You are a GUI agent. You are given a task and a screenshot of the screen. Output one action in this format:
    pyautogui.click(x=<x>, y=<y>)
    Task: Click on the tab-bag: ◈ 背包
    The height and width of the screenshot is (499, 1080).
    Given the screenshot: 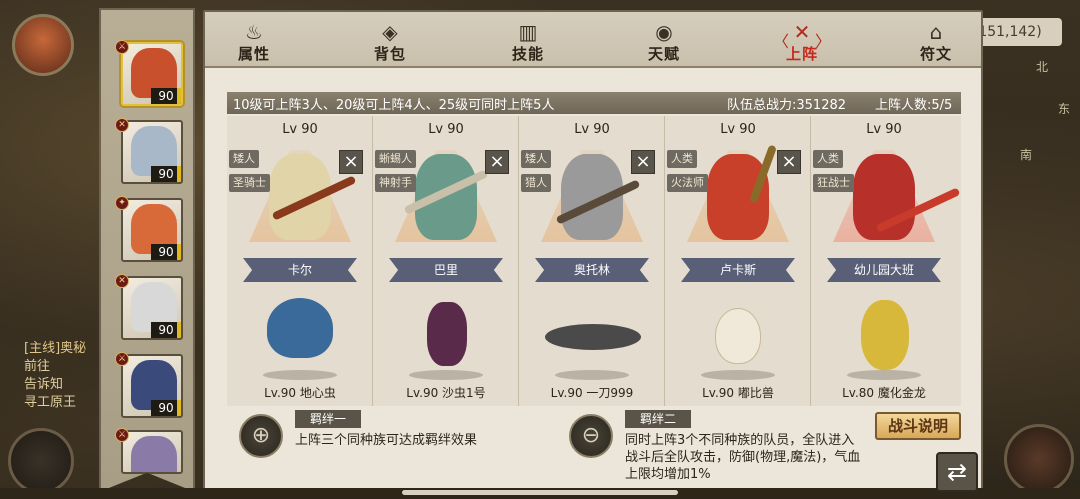 What is the action you would take?
    pyautogui.click(x=390, y=40)
    